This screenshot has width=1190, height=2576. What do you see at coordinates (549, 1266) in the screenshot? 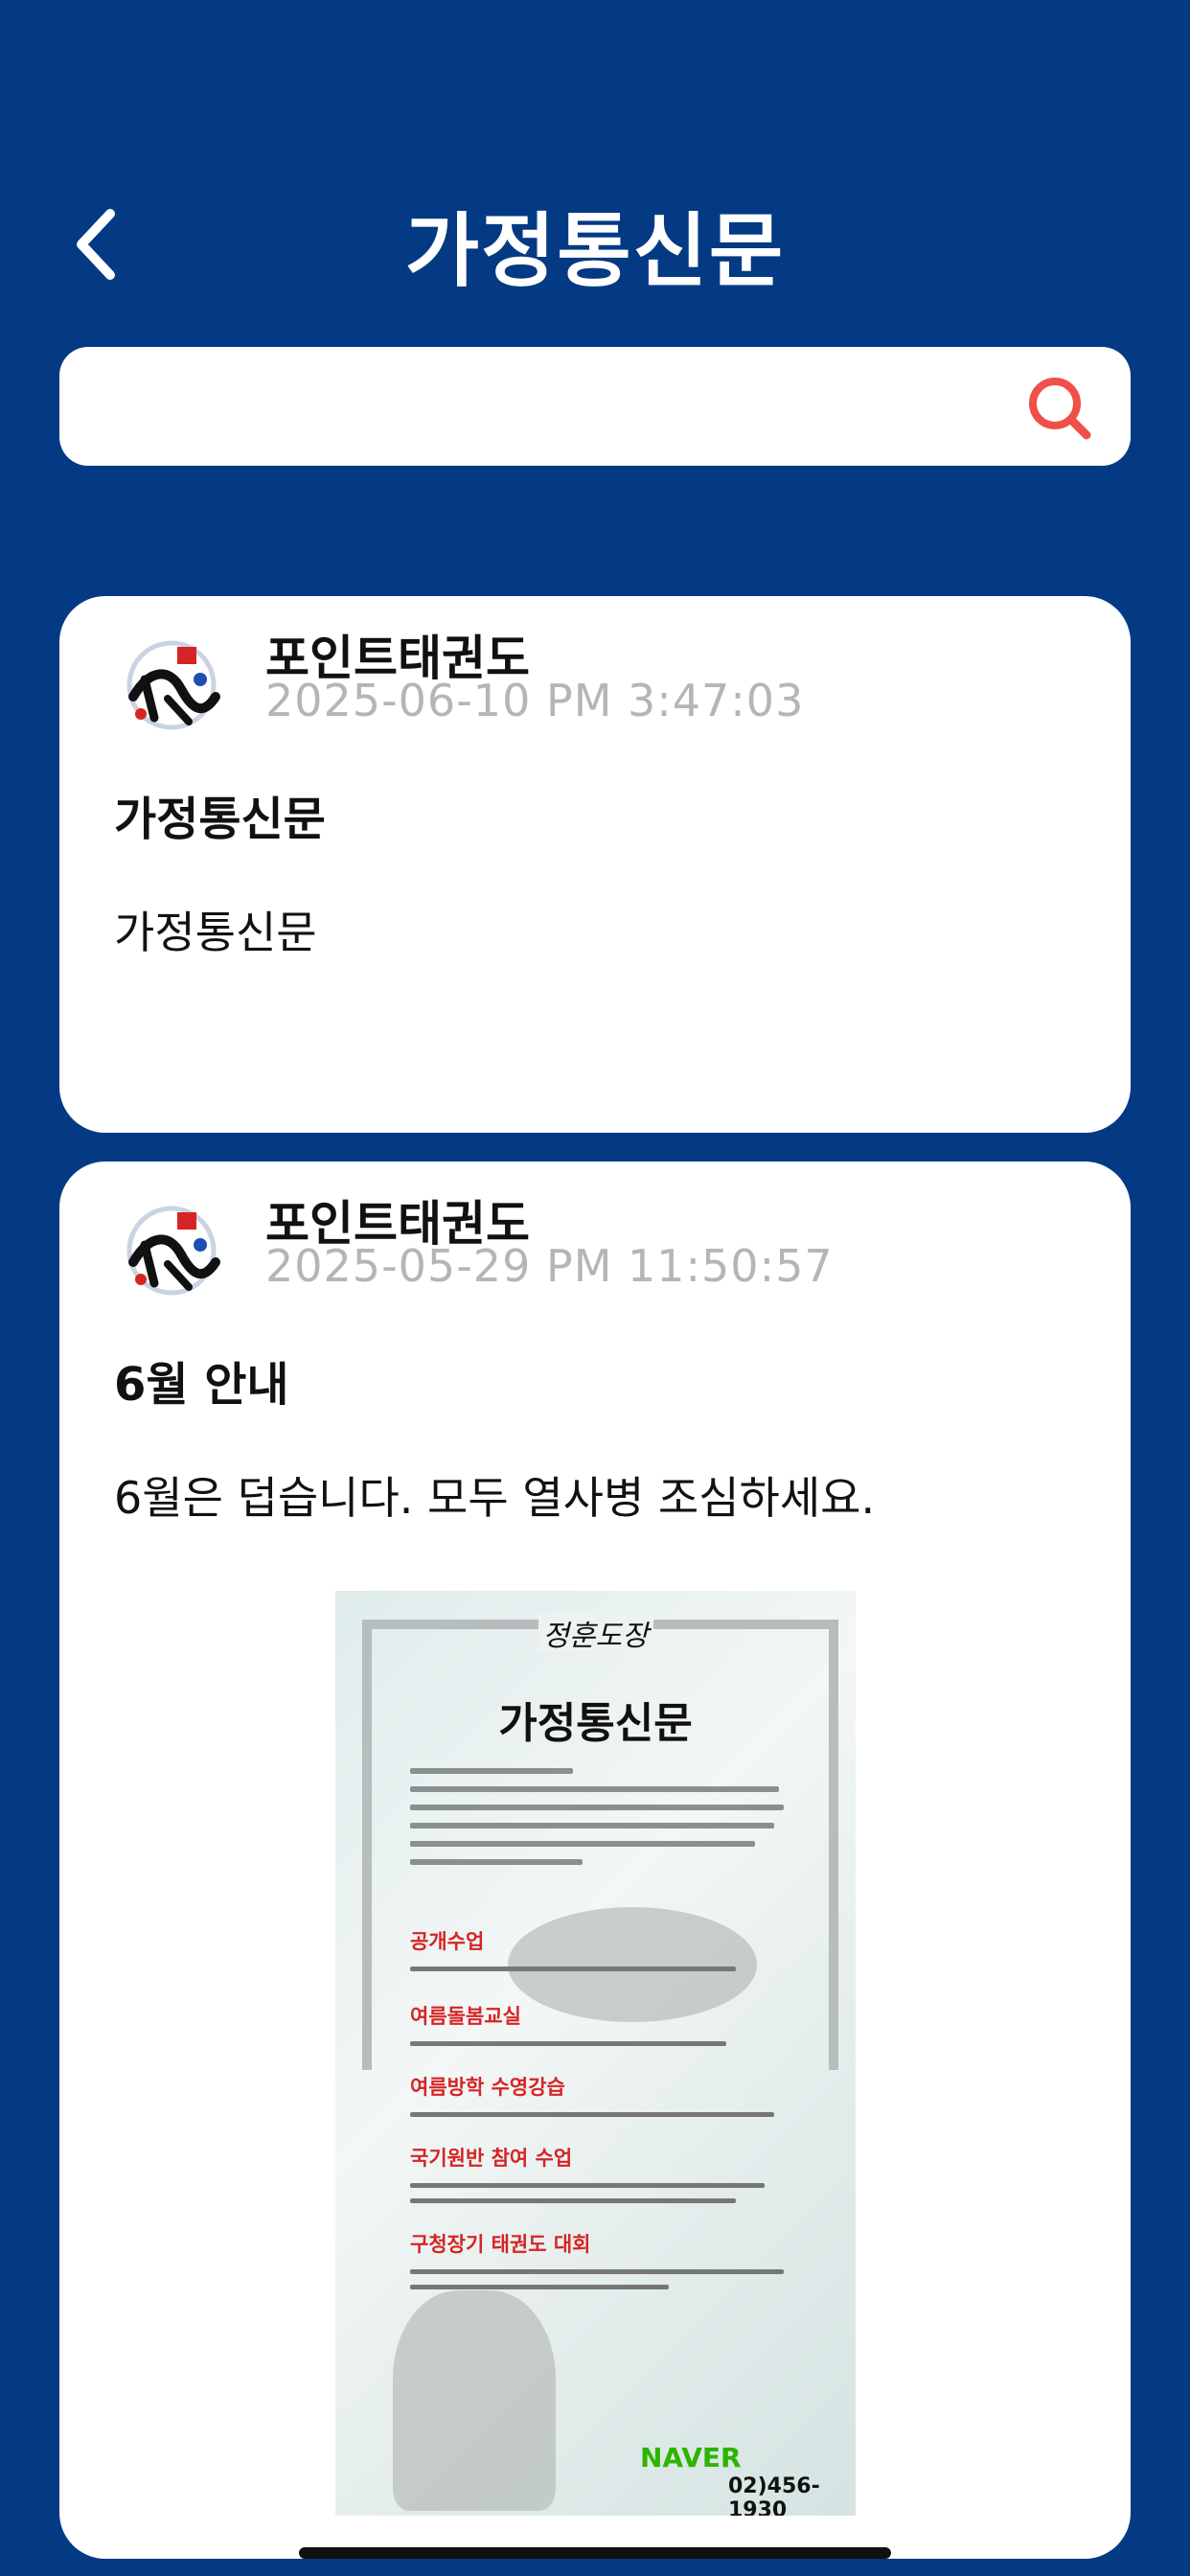
I see `post-date: 2025-05-29 PM 11:50:57` at bounding box center [549, 1266].